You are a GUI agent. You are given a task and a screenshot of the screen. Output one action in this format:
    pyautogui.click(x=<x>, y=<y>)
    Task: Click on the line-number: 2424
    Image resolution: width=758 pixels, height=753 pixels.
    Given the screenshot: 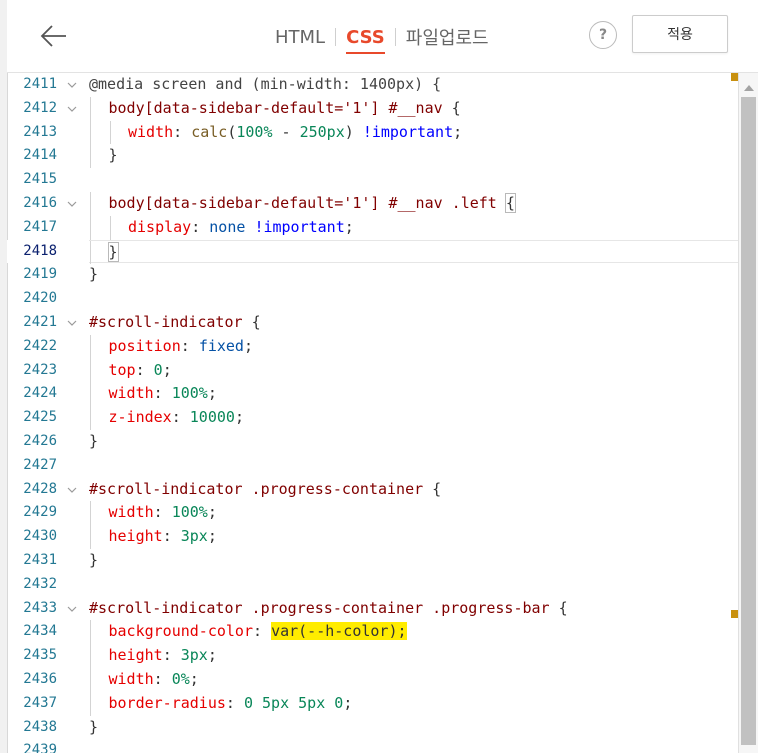 What is the action you would take?
    pyautogui.click(x=40, y=393)
    